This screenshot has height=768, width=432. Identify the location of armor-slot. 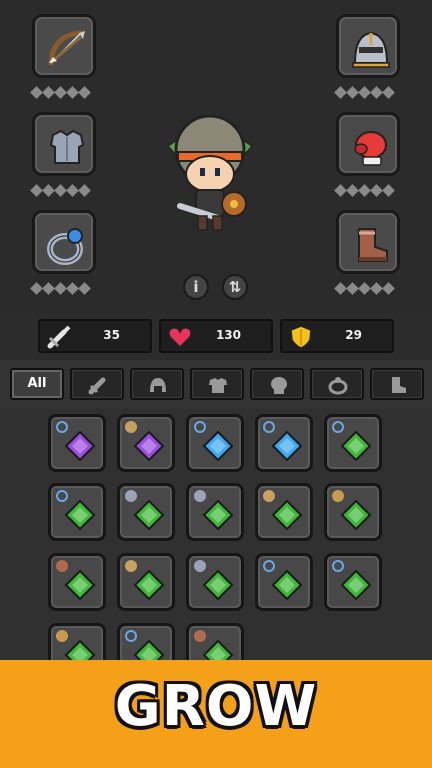
(64, 144).